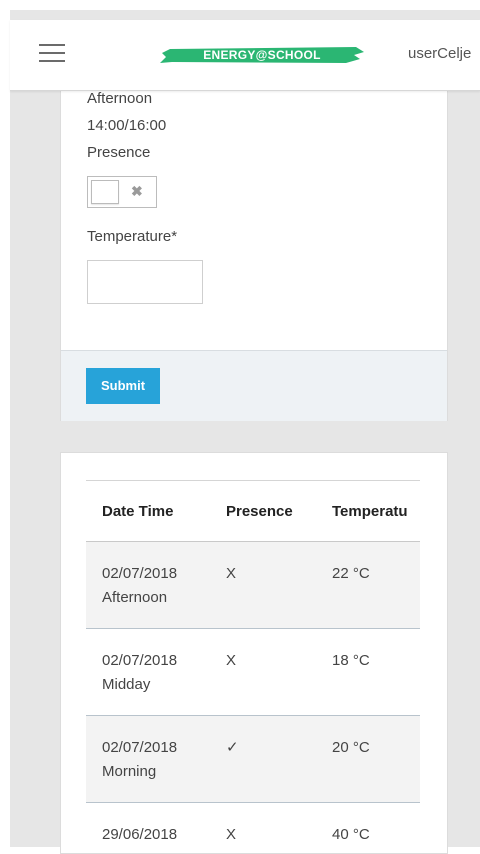  I want to click on column-header-presence: Presence, so click(259, 511).